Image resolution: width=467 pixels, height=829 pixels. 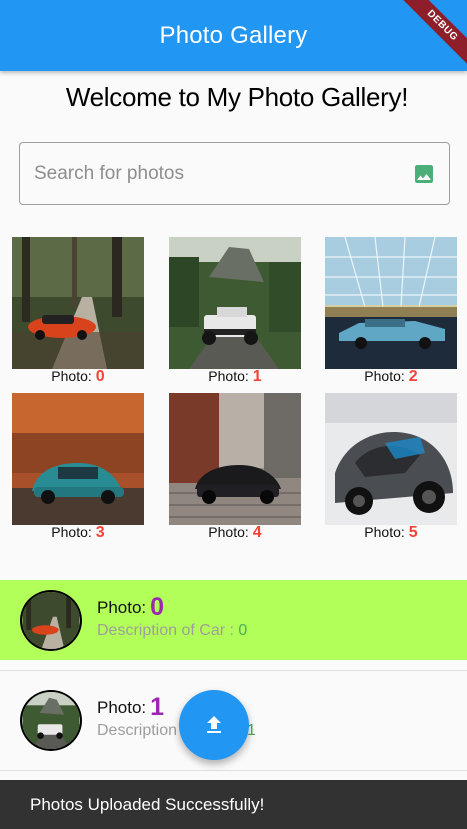 What do you see at coordinates (235, 376) in the screenshot?
I see `photo-caption: Photo: 1` at bounding box center [235, 376].